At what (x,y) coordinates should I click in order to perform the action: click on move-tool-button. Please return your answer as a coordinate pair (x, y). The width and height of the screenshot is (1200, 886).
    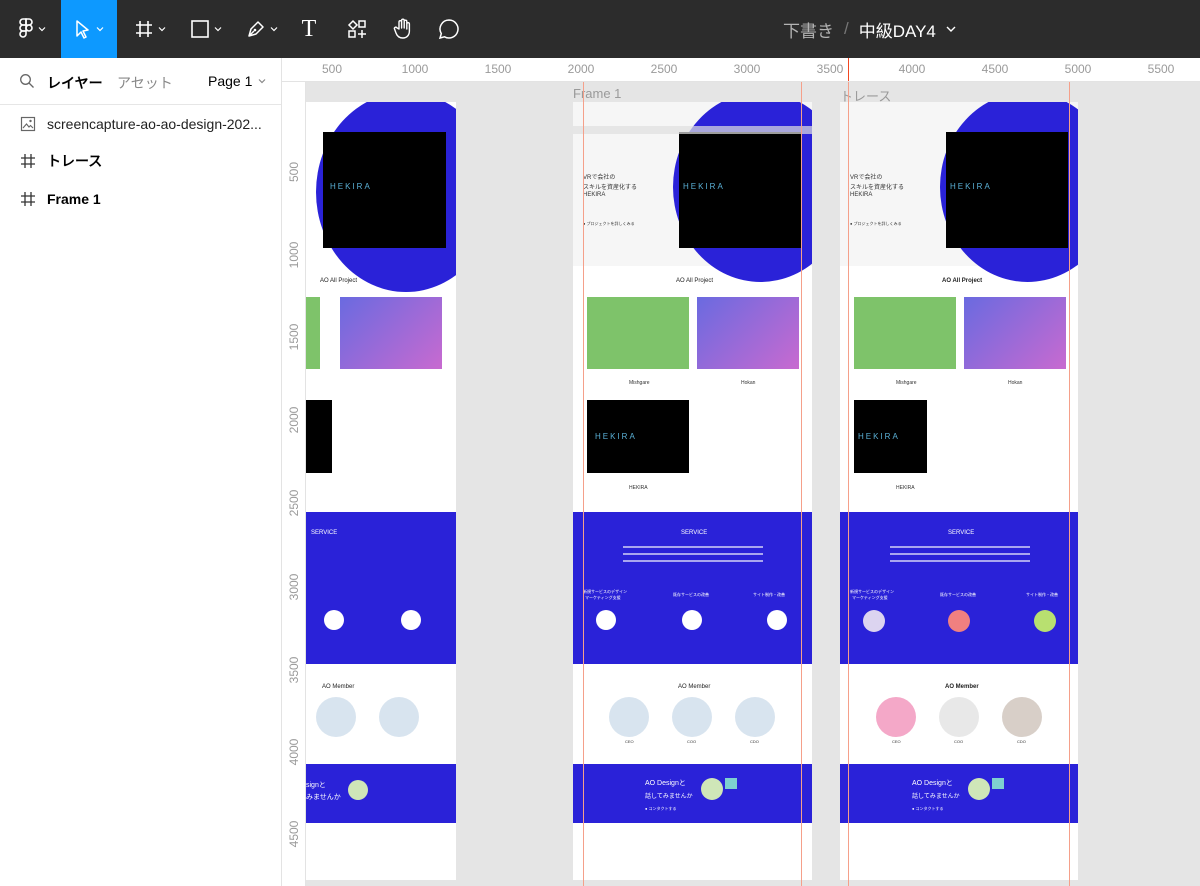
    Looking at the image, I should click on (89, 29).